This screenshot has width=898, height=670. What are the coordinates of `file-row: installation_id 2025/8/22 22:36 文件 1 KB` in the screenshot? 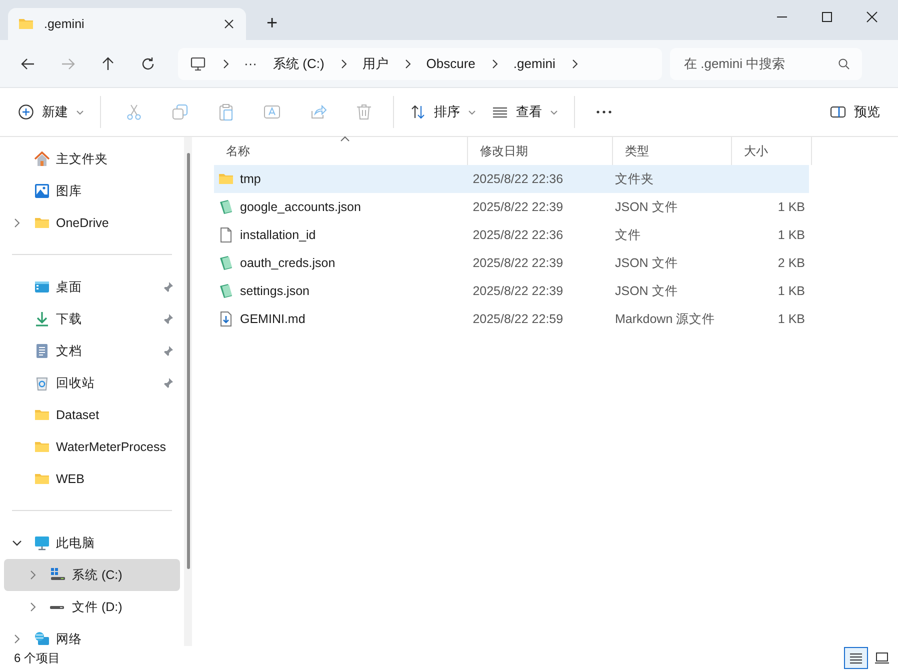 It's located at (511, 235).